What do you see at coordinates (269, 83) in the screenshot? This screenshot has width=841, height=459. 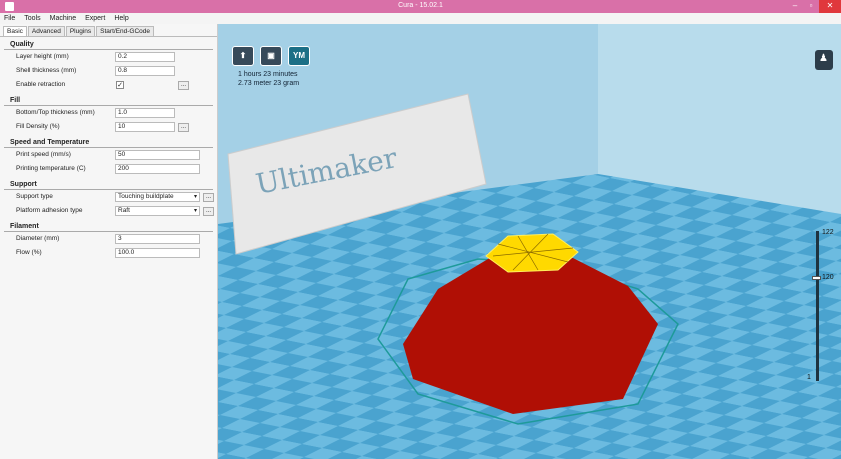 I see `material-text: 2.73 meter 23 gram` at bounding box center [269, 83].